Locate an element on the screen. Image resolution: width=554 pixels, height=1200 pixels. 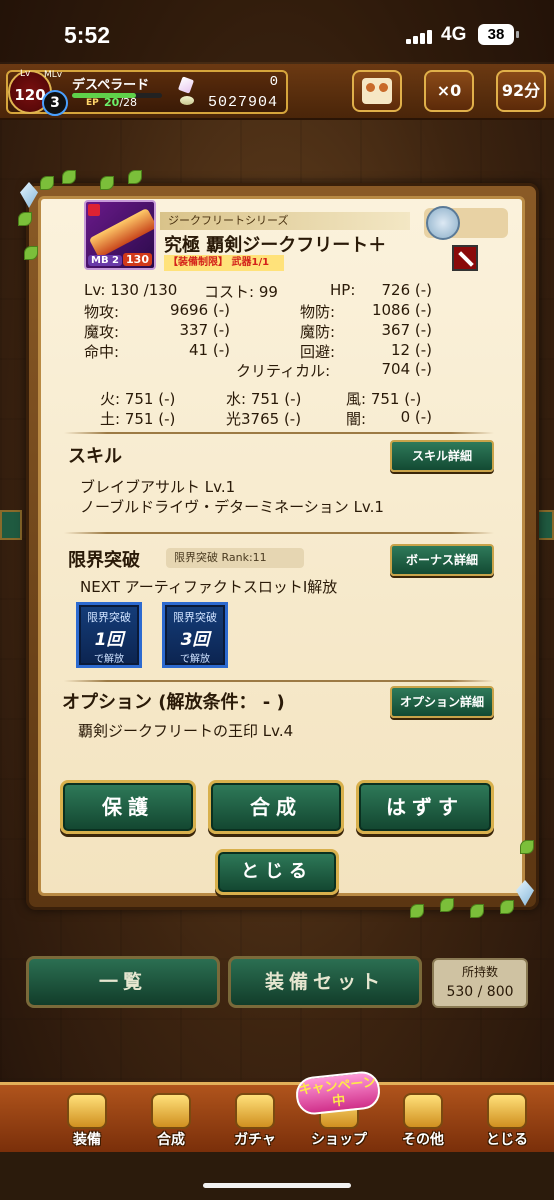
gacha-icon is located at coordinates (255, 1111).